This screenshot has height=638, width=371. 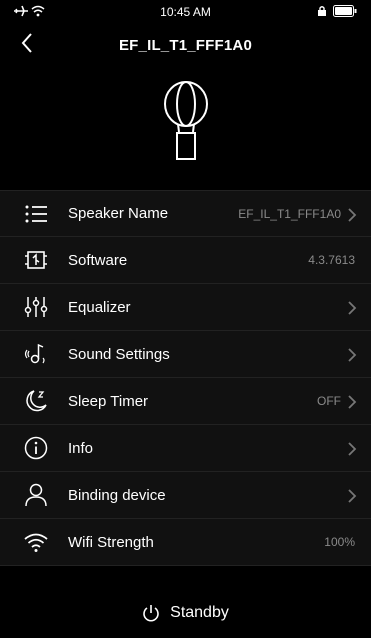 What do you see at coordinates (329, 401) in the screenshot?
I see `sleep-timer-value: OFF` at bounding box center [329, 401].